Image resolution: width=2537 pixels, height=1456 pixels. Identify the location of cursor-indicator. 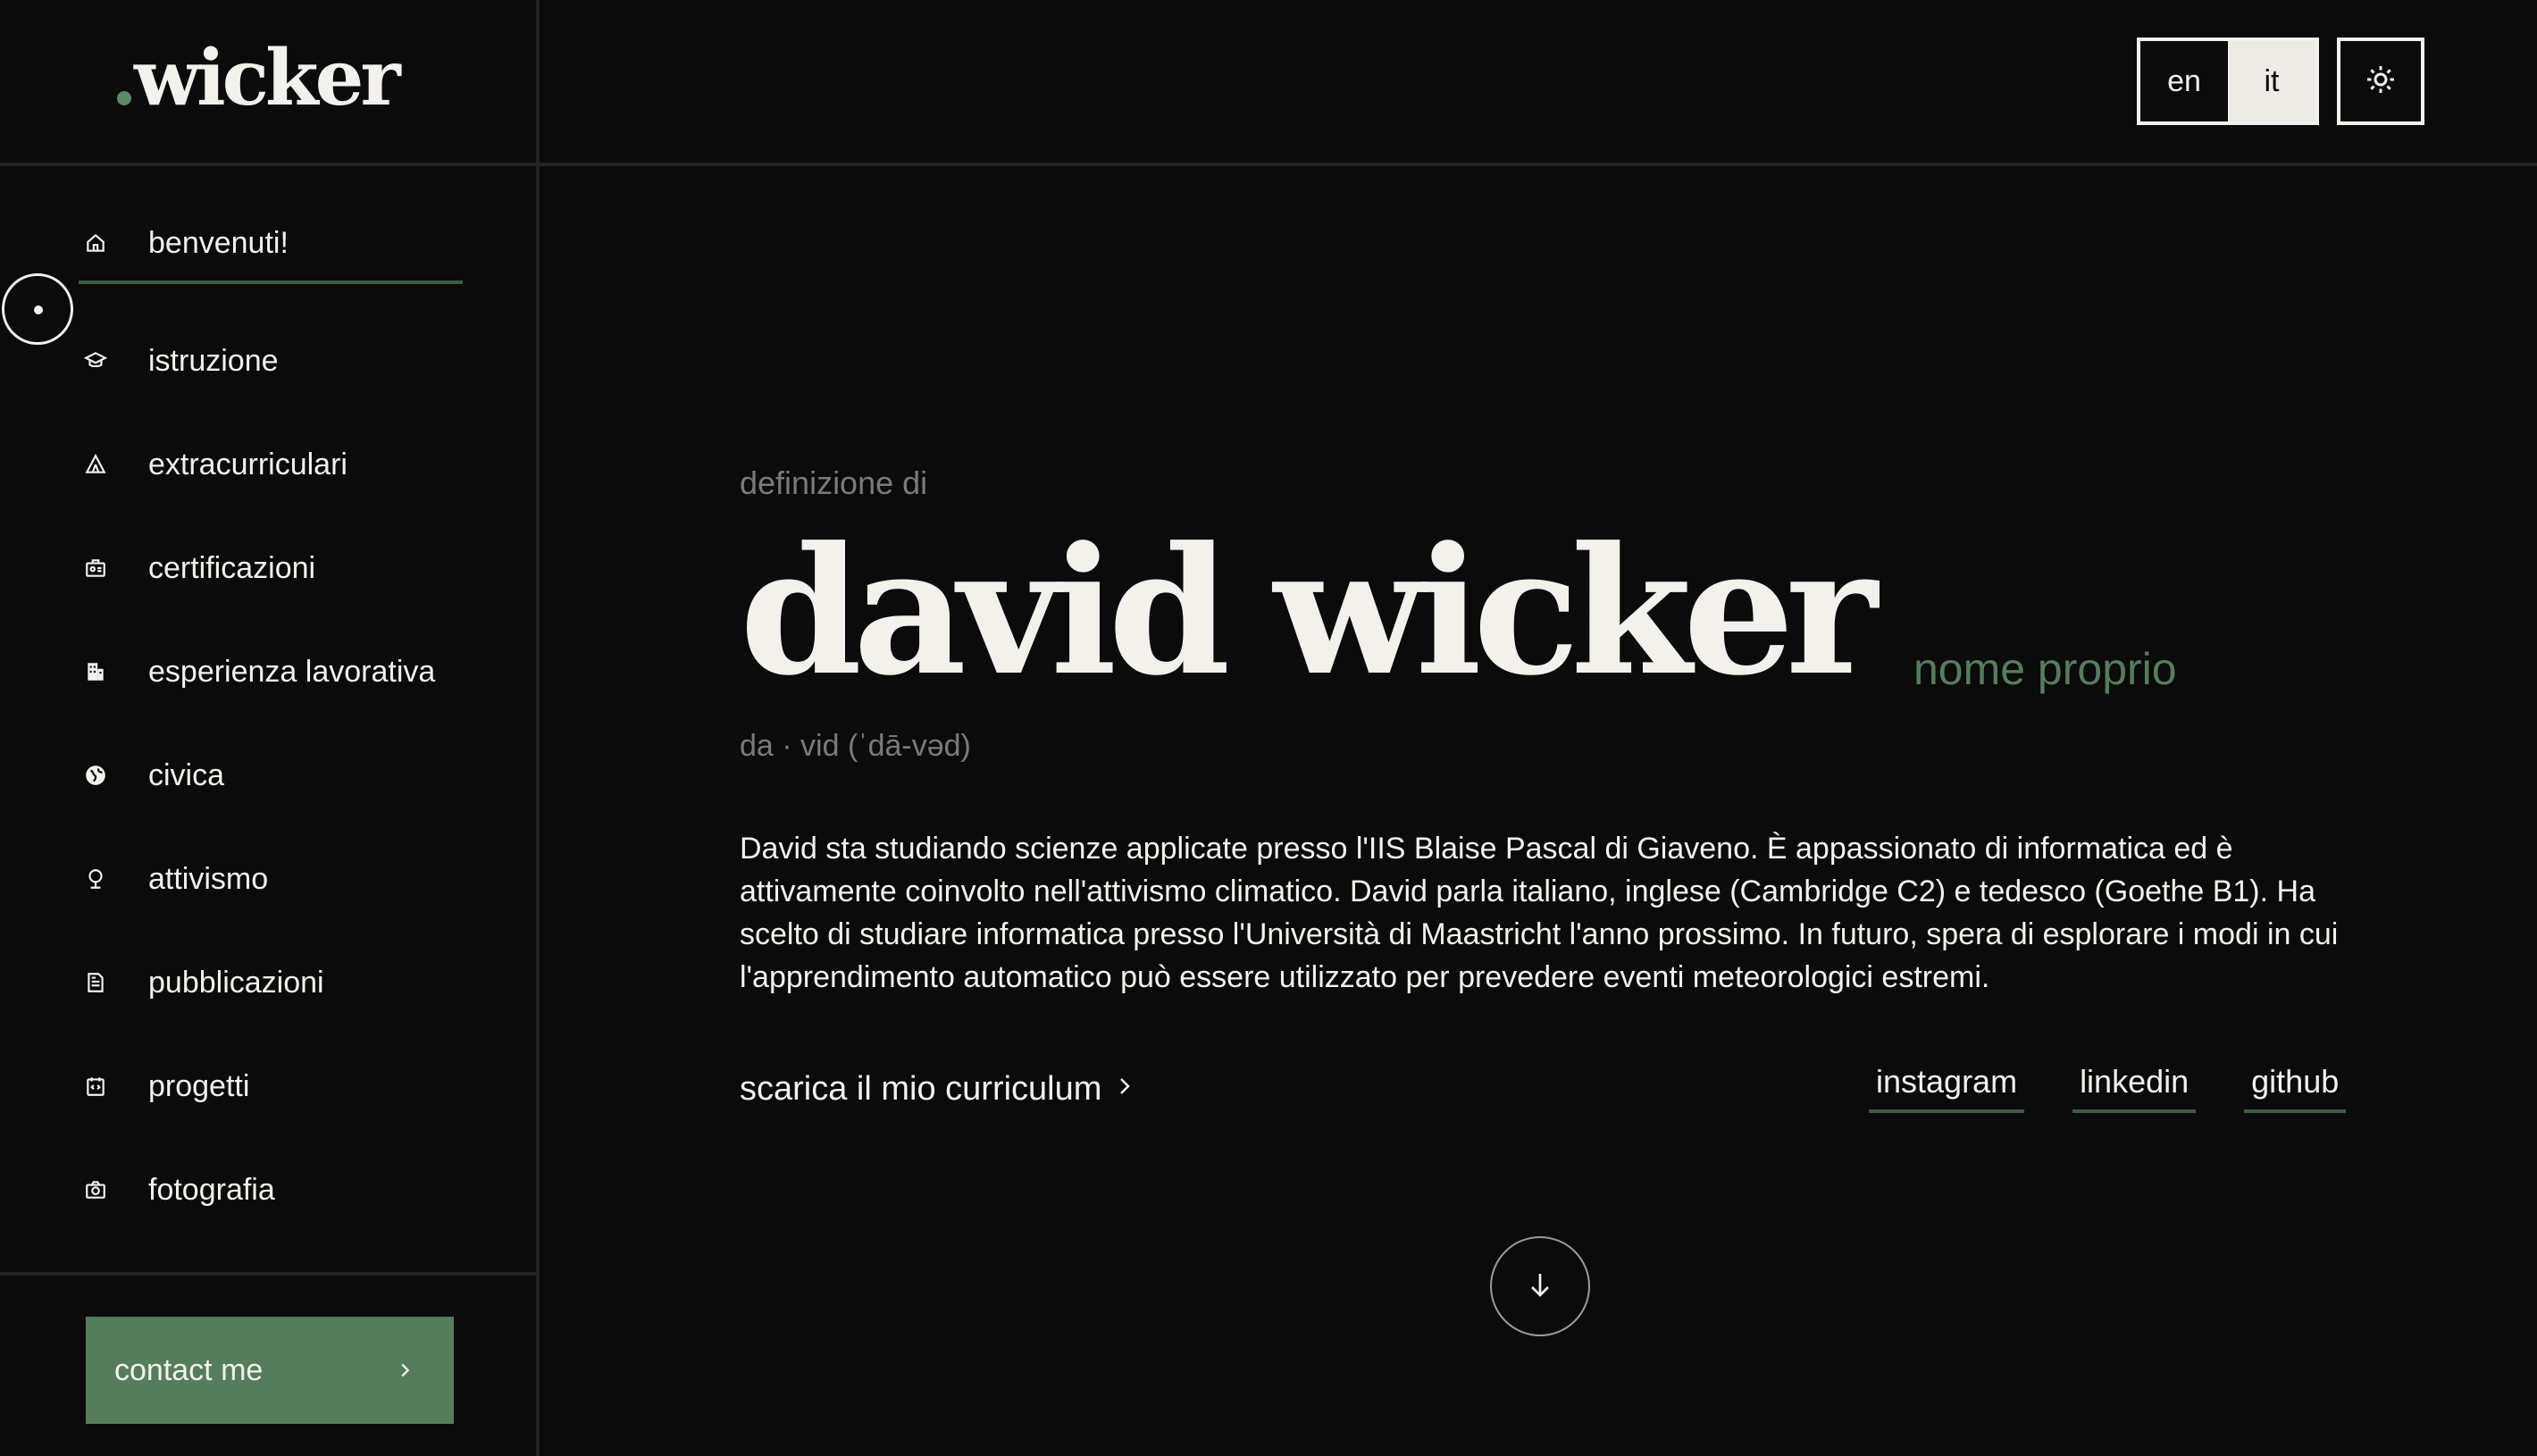
(37, 309).